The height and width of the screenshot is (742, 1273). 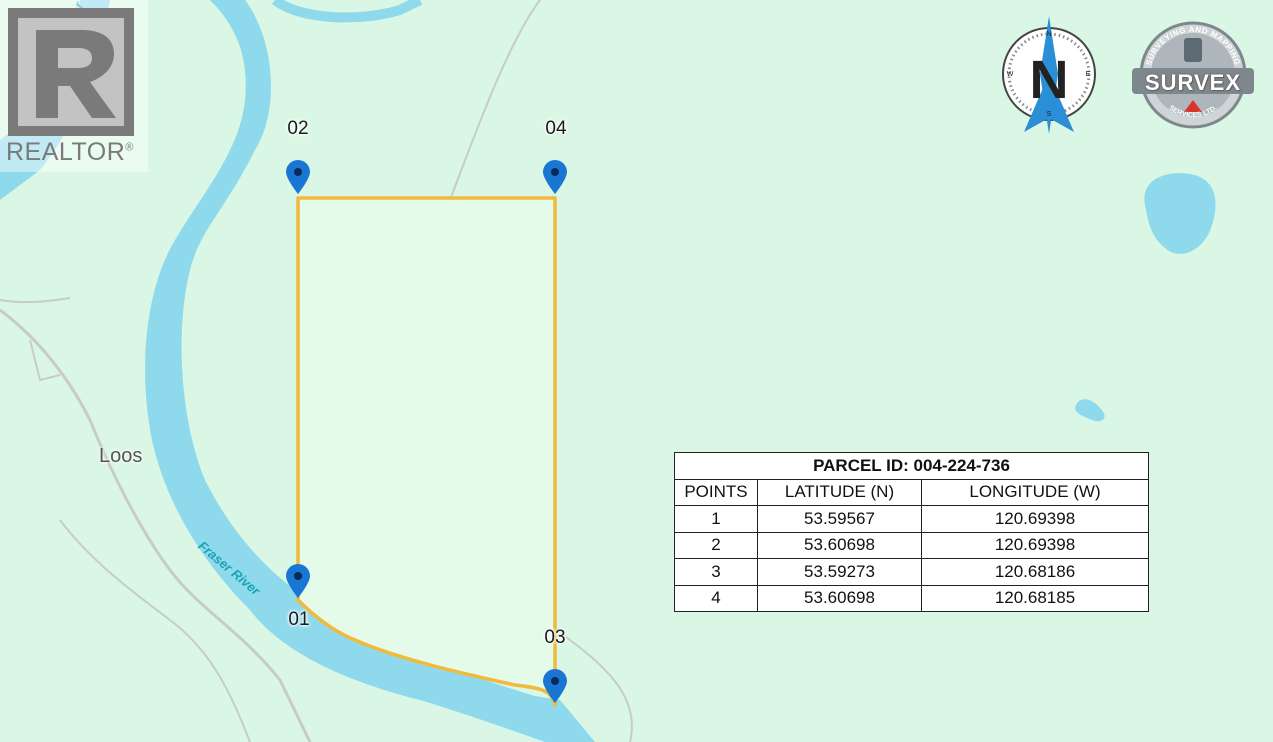 I want to click on cell-point: 1, so click(x=716, y=519).